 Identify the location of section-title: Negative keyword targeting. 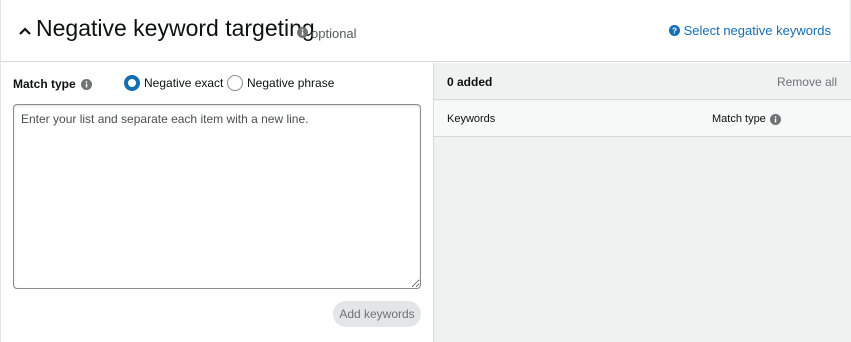
(175, 28).